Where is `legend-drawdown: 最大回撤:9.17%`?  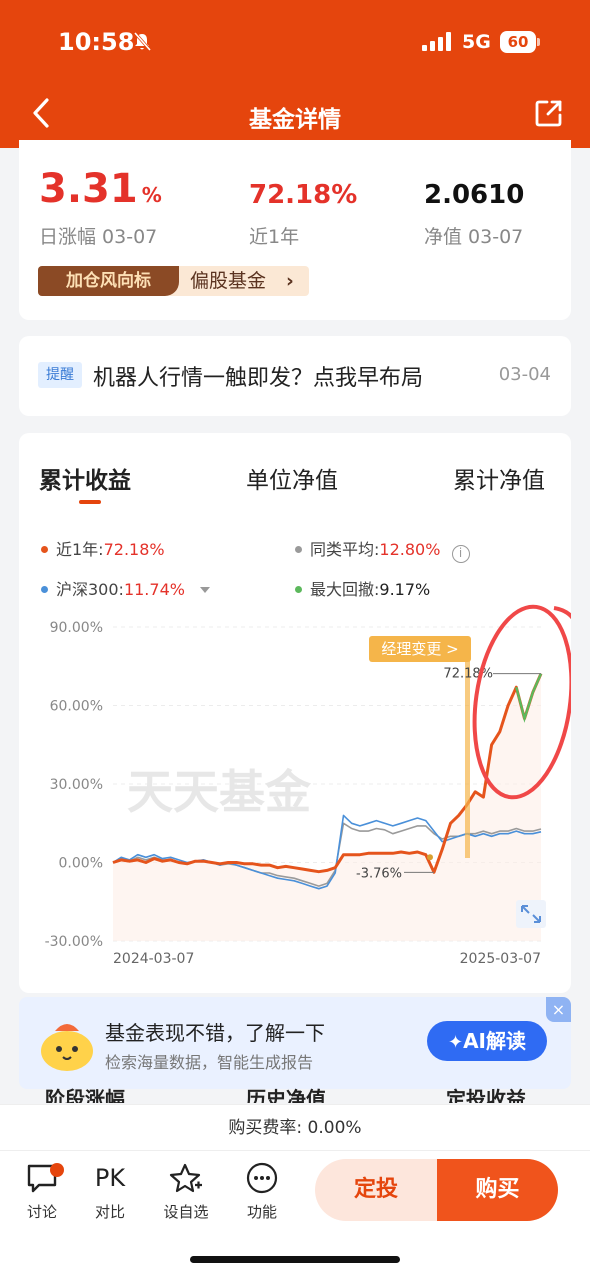 legend-drawdown: 最大回撤:9.17% is located at coordinates (362, 588).